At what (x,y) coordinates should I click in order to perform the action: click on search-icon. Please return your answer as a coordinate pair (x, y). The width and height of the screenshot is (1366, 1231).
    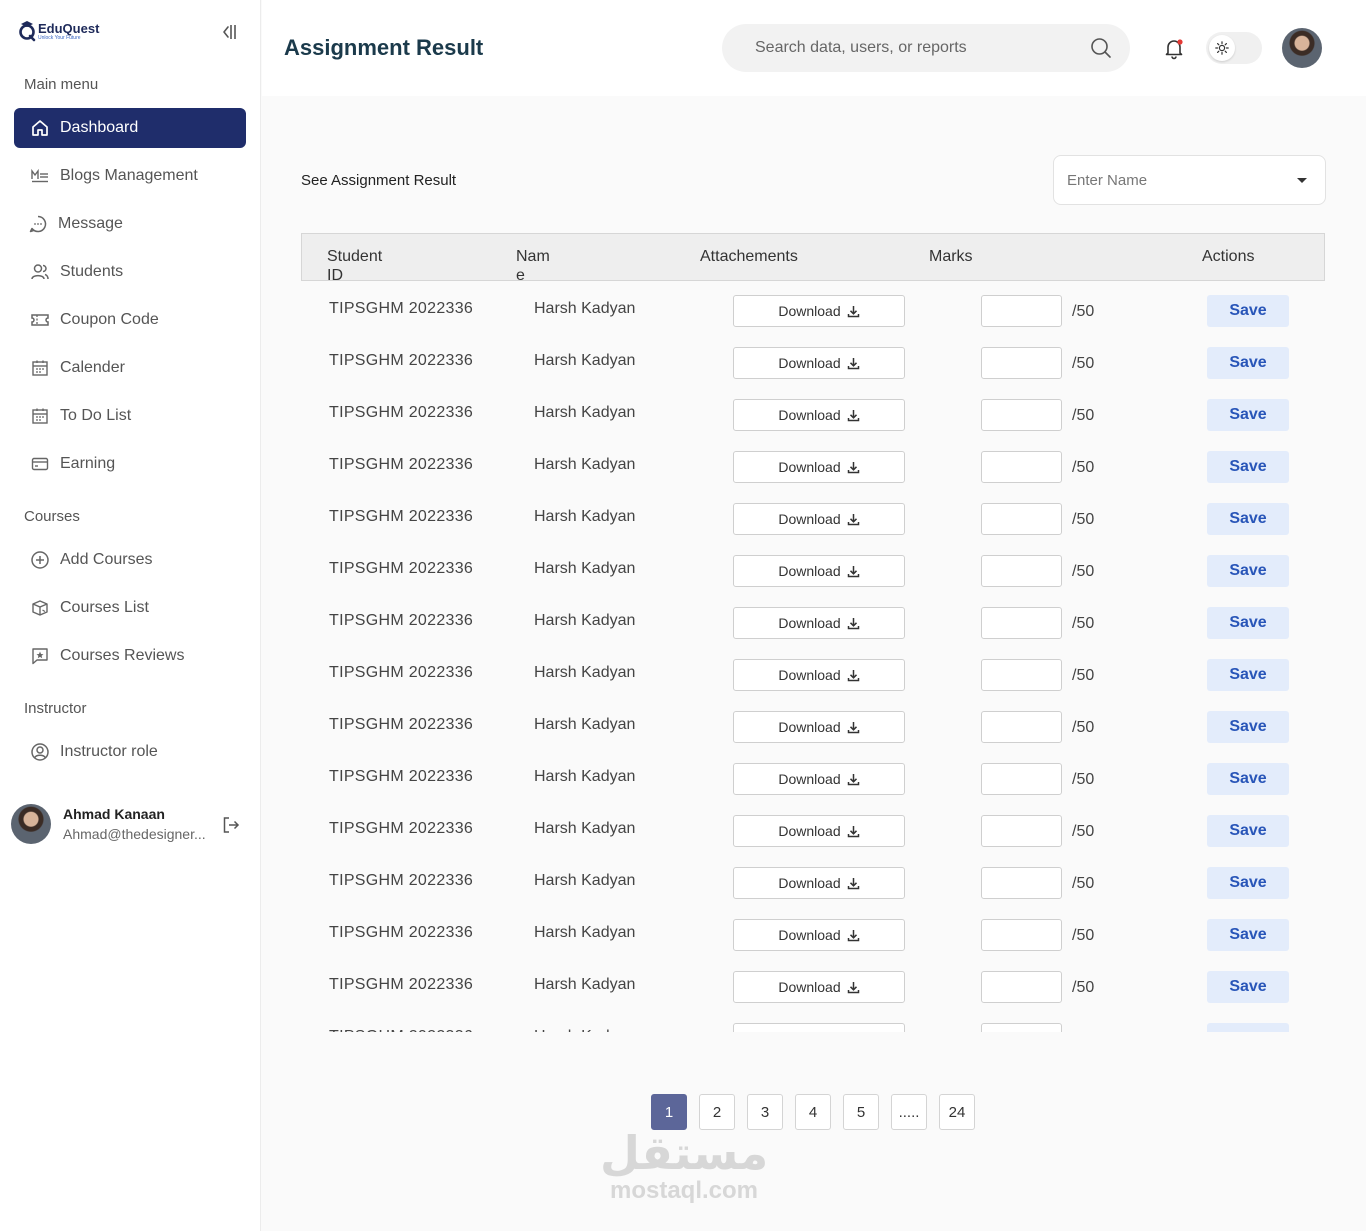
    Looking at the image, I should click on (1101, 48).